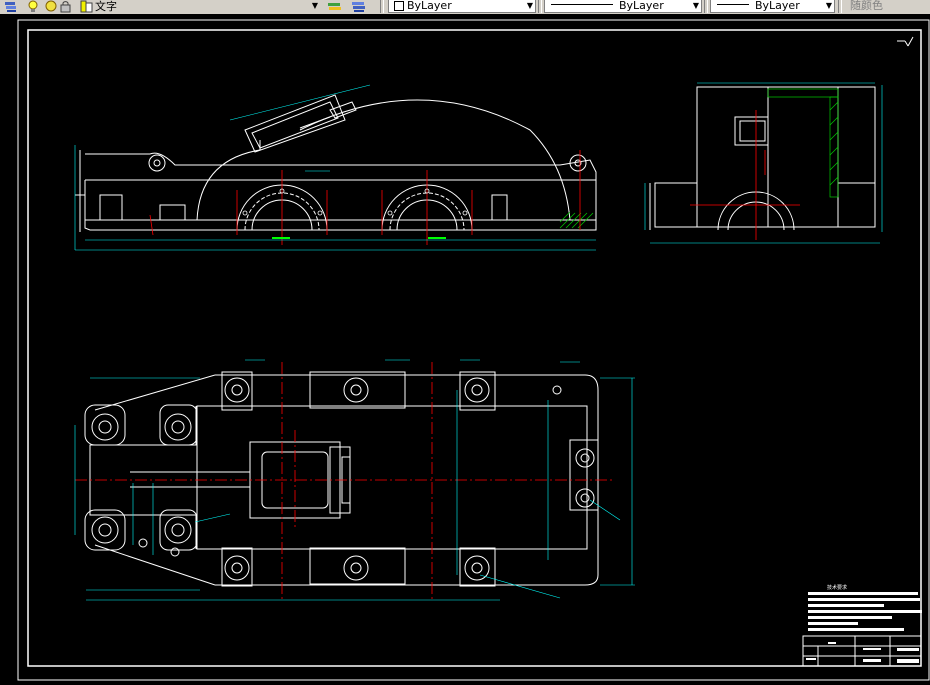  I want to click on properties-toolbar: 文字 ▼ ByLayer ▼ ByLayer ▼ ByLayer ▼ 随颜色, so click(465, 7).